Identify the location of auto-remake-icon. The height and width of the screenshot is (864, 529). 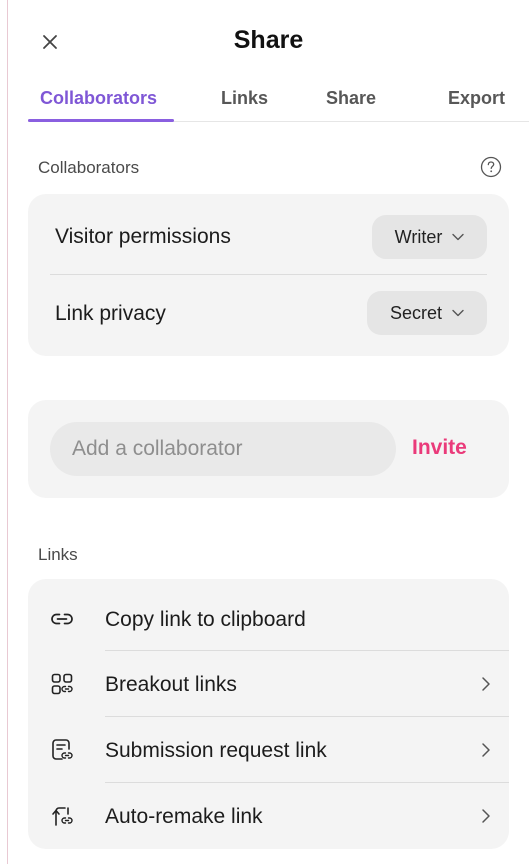
(62, 816).